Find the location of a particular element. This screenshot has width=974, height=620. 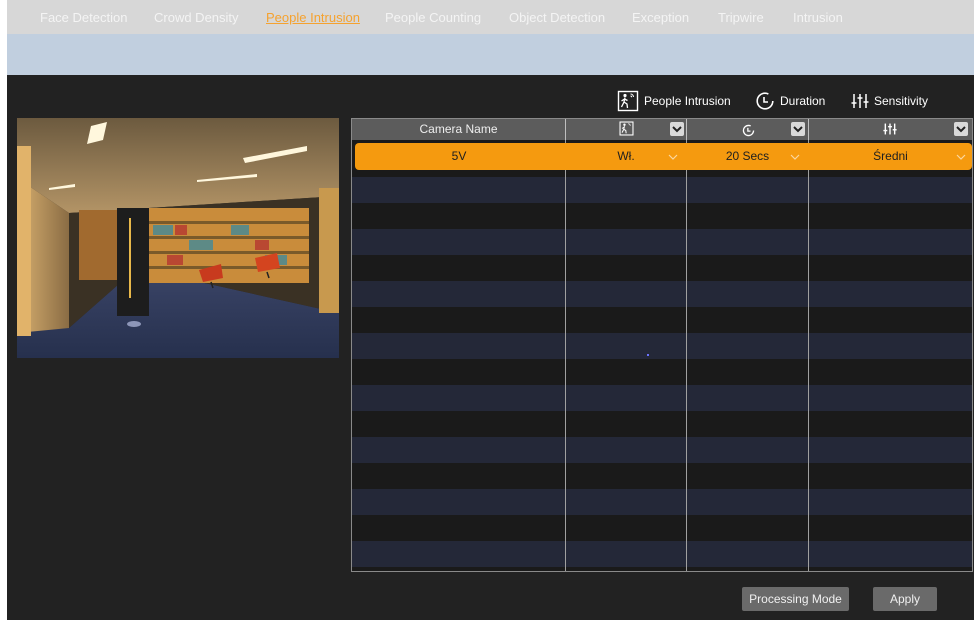

column-header-duration is located at coordinates (748, 129).